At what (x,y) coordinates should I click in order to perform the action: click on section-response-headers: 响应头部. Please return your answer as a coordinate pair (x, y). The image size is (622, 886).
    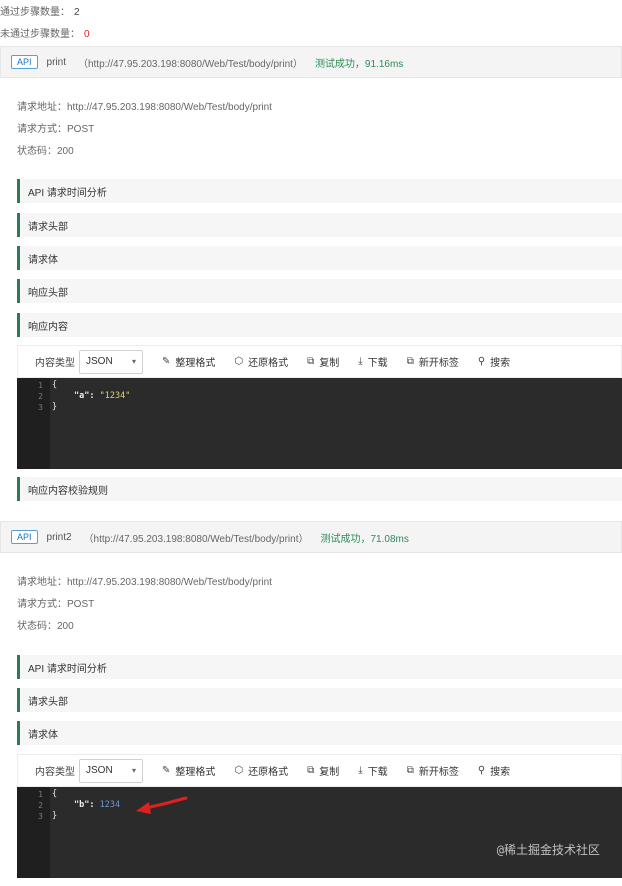
    Looking at the image, I should click on (319, 291).